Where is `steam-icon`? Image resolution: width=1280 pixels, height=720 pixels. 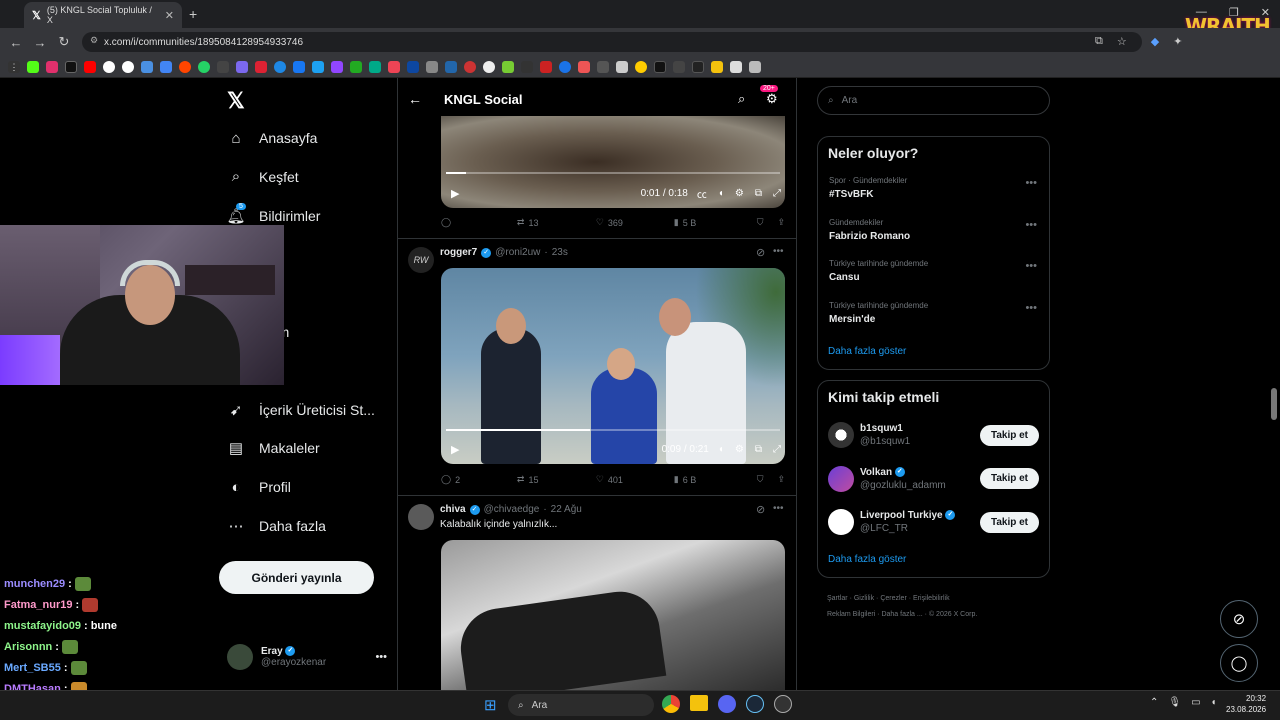 steam-icon is located at coordinates (755, 704).